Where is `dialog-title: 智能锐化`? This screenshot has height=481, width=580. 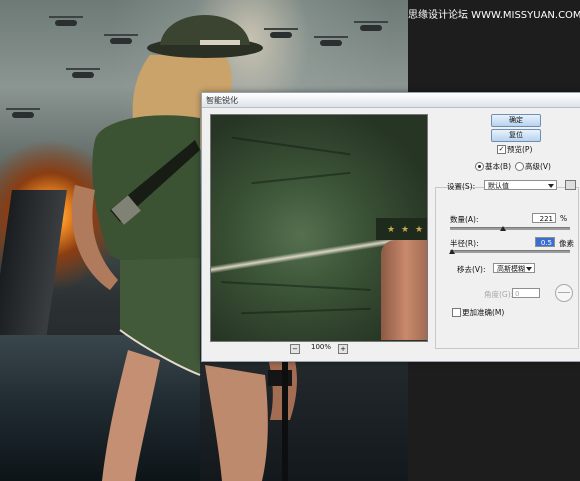 dialog-title: 智能锐化 is located at coordinates (222, 100).